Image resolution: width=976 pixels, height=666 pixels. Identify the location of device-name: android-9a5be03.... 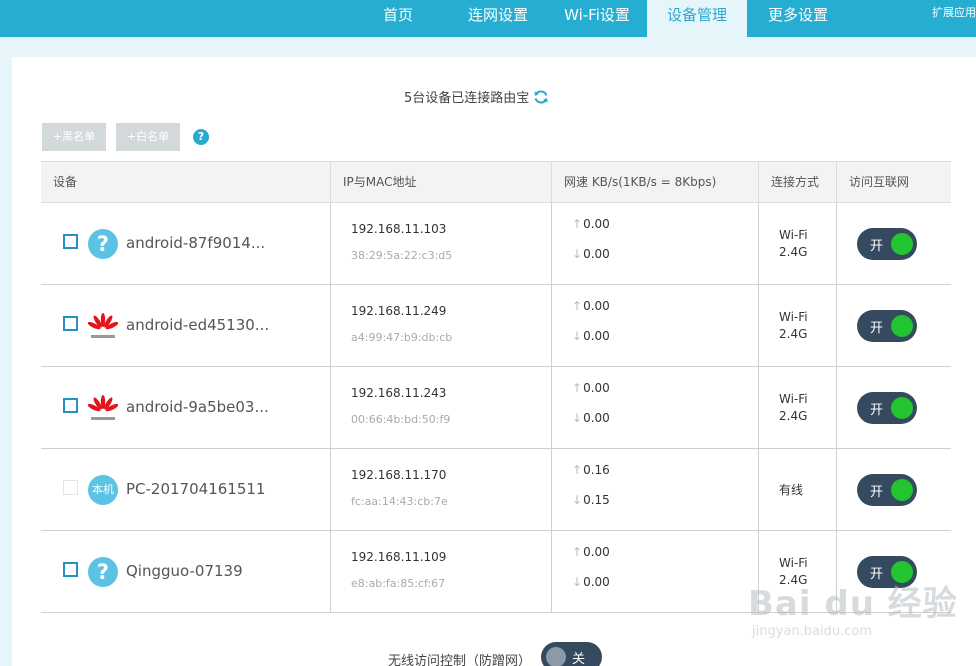
(197, 407).